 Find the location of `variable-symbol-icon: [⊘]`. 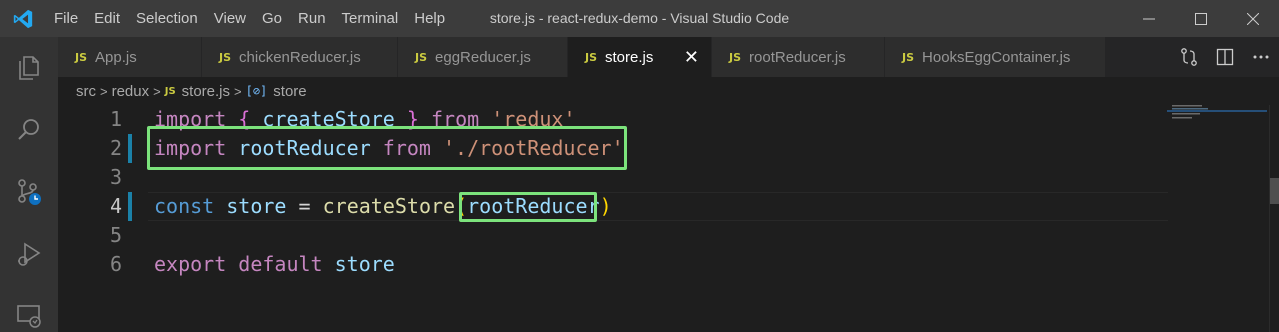

variable-symbol-icon: [⊘] is located at coordinates (256, 91).